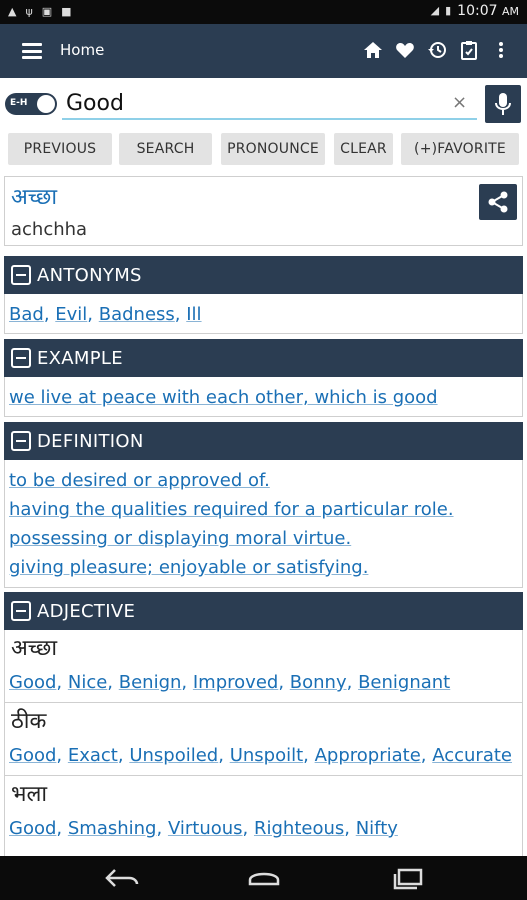  Describe the element at coordinates (273, 149) in the screenshot. I see `pronounce-button: PRONOUNCE` at that location.